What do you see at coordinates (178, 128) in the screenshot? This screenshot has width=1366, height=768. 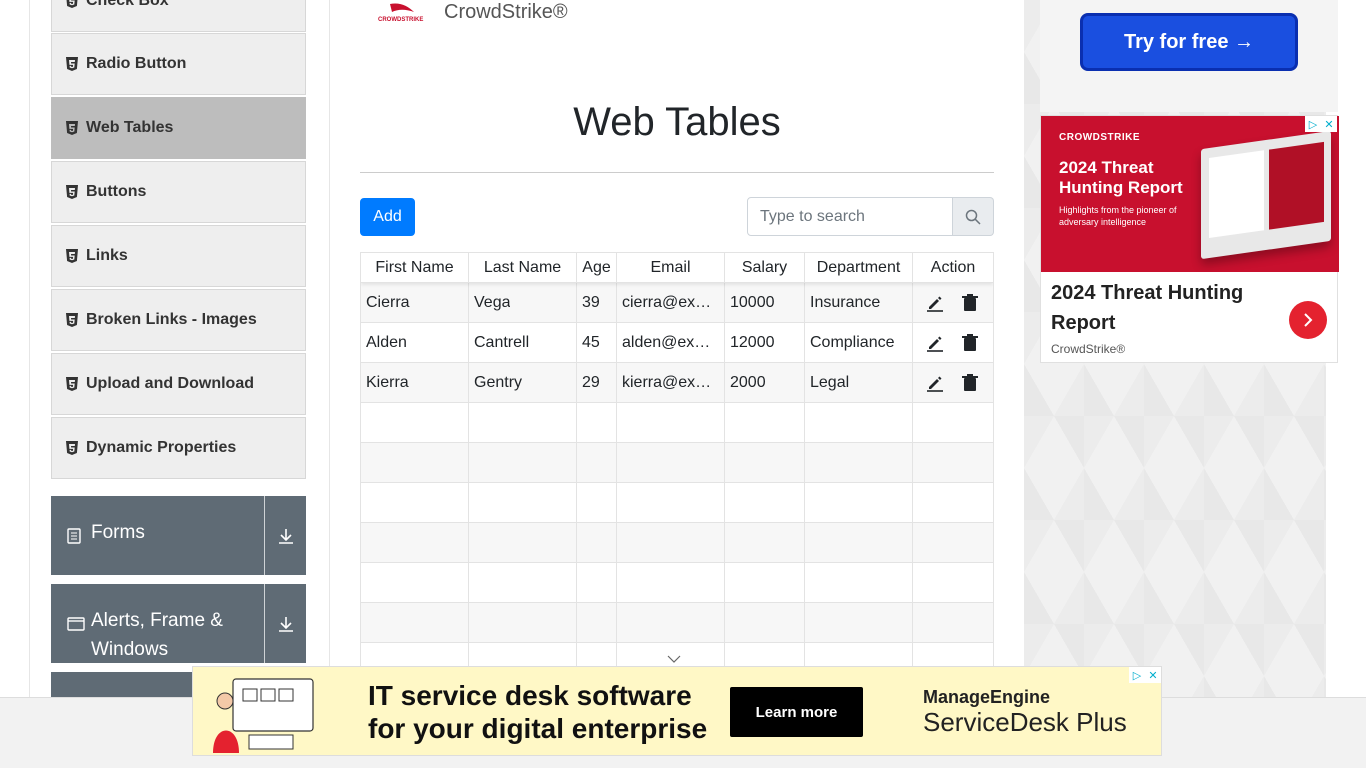 I see `sidebar-item-web-tables: Web Tables` at bounding box center [178, 128].